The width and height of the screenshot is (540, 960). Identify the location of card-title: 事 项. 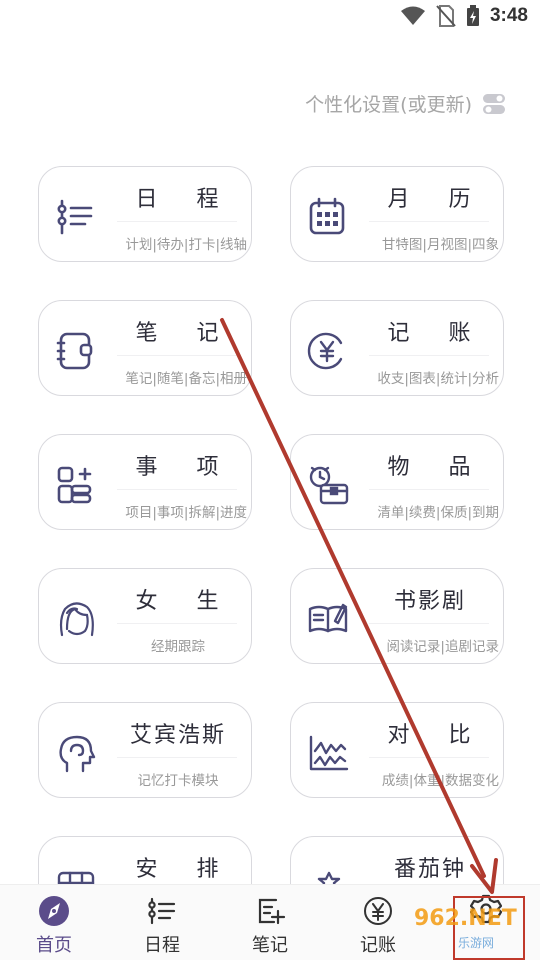
(185, 467).